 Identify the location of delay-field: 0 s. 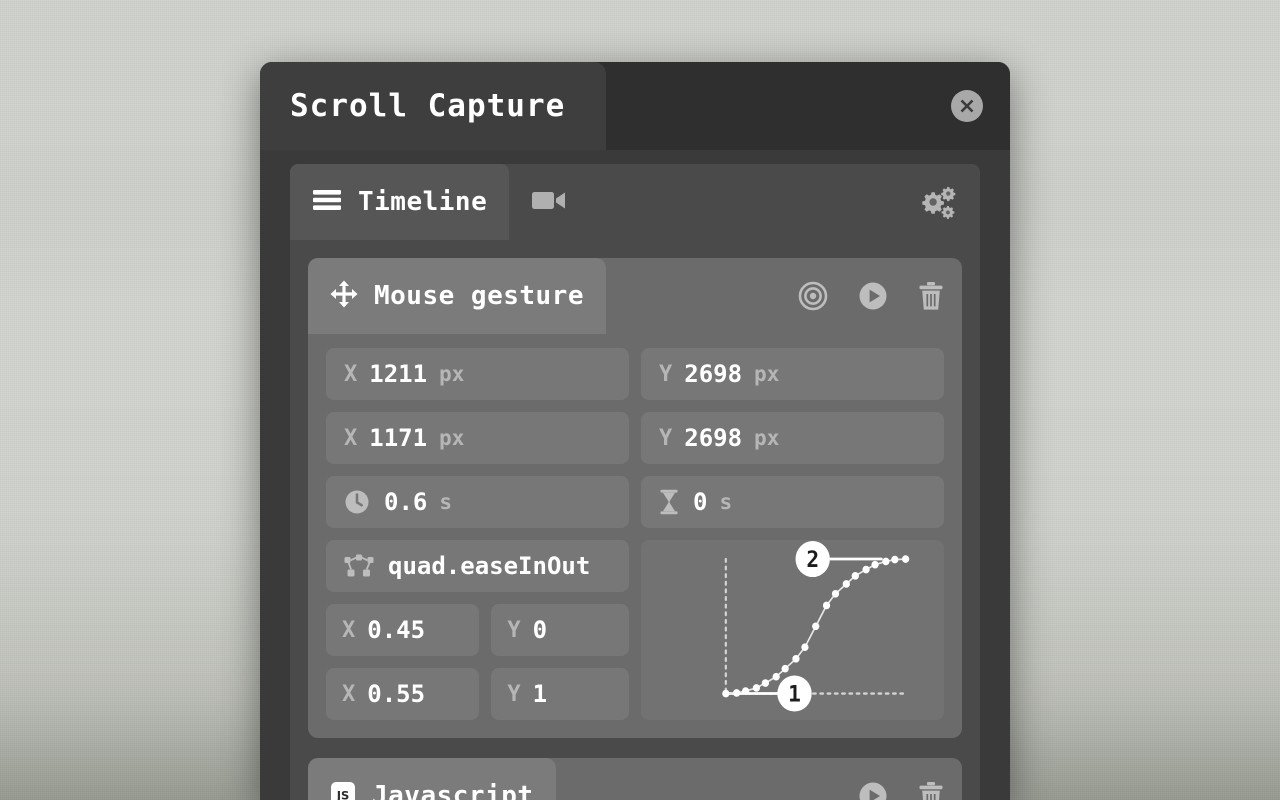
(792, 502).